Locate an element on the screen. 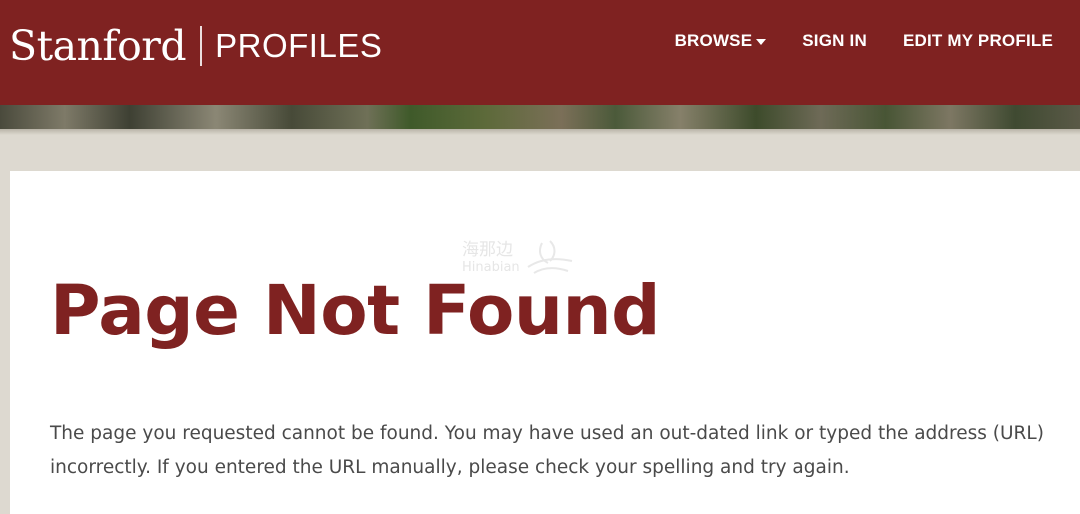 Image resolution: width=1080 pixels, height=514 pixels. nav-browse-label: BROWSE is located at coordinates (713, 40).